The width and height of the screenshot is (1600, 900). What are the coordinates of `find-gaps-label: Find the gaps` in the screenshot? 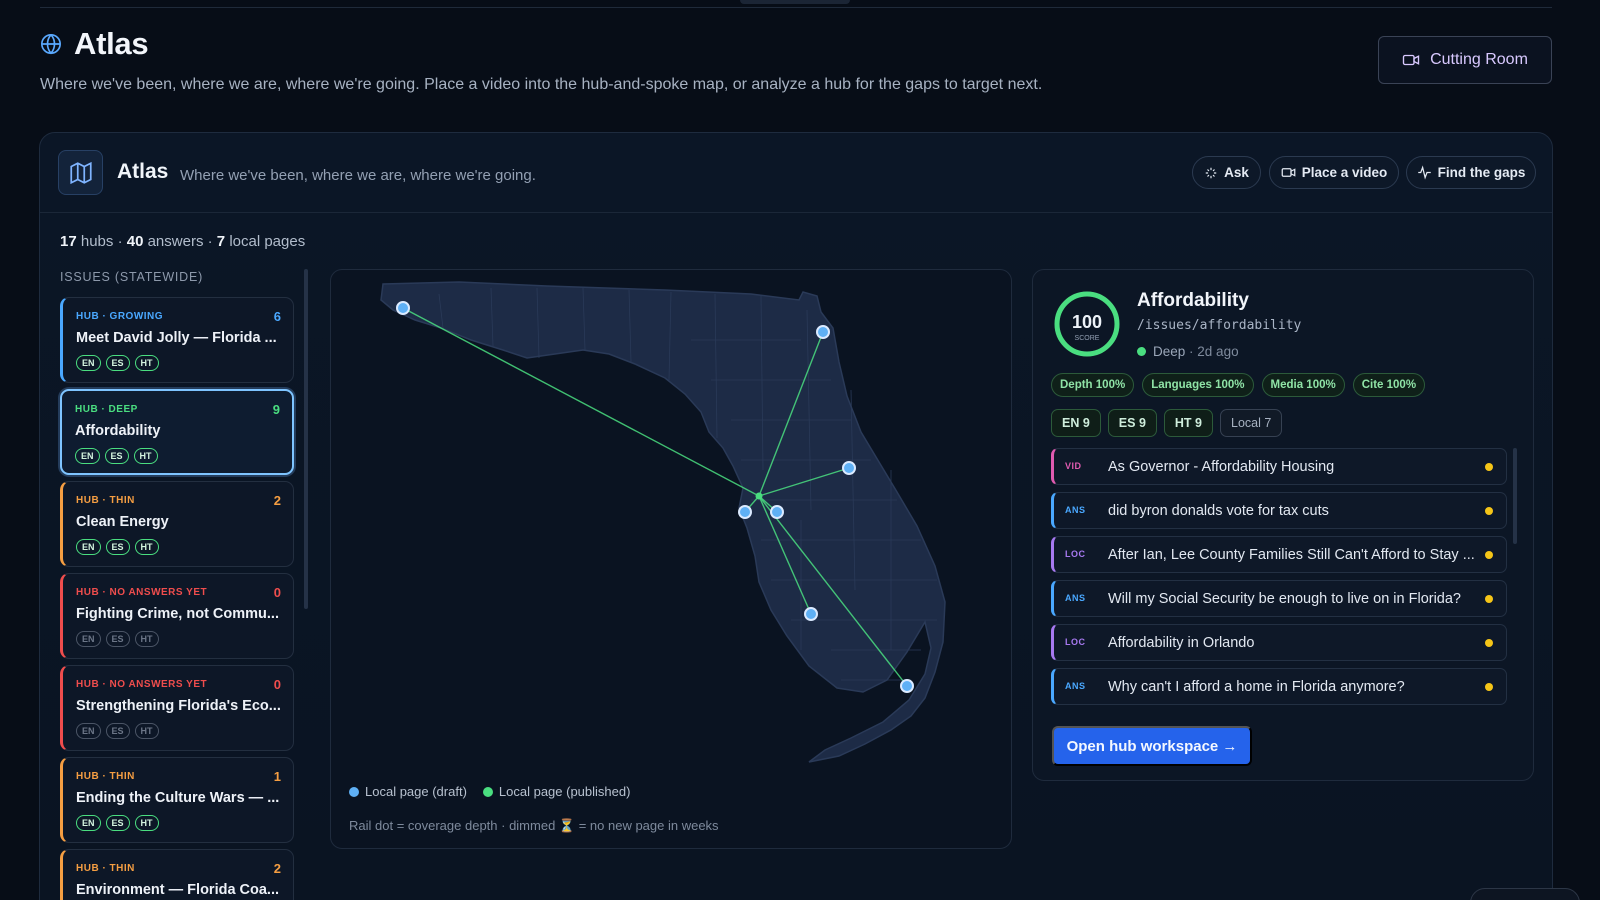 It's located at (1481, 172).